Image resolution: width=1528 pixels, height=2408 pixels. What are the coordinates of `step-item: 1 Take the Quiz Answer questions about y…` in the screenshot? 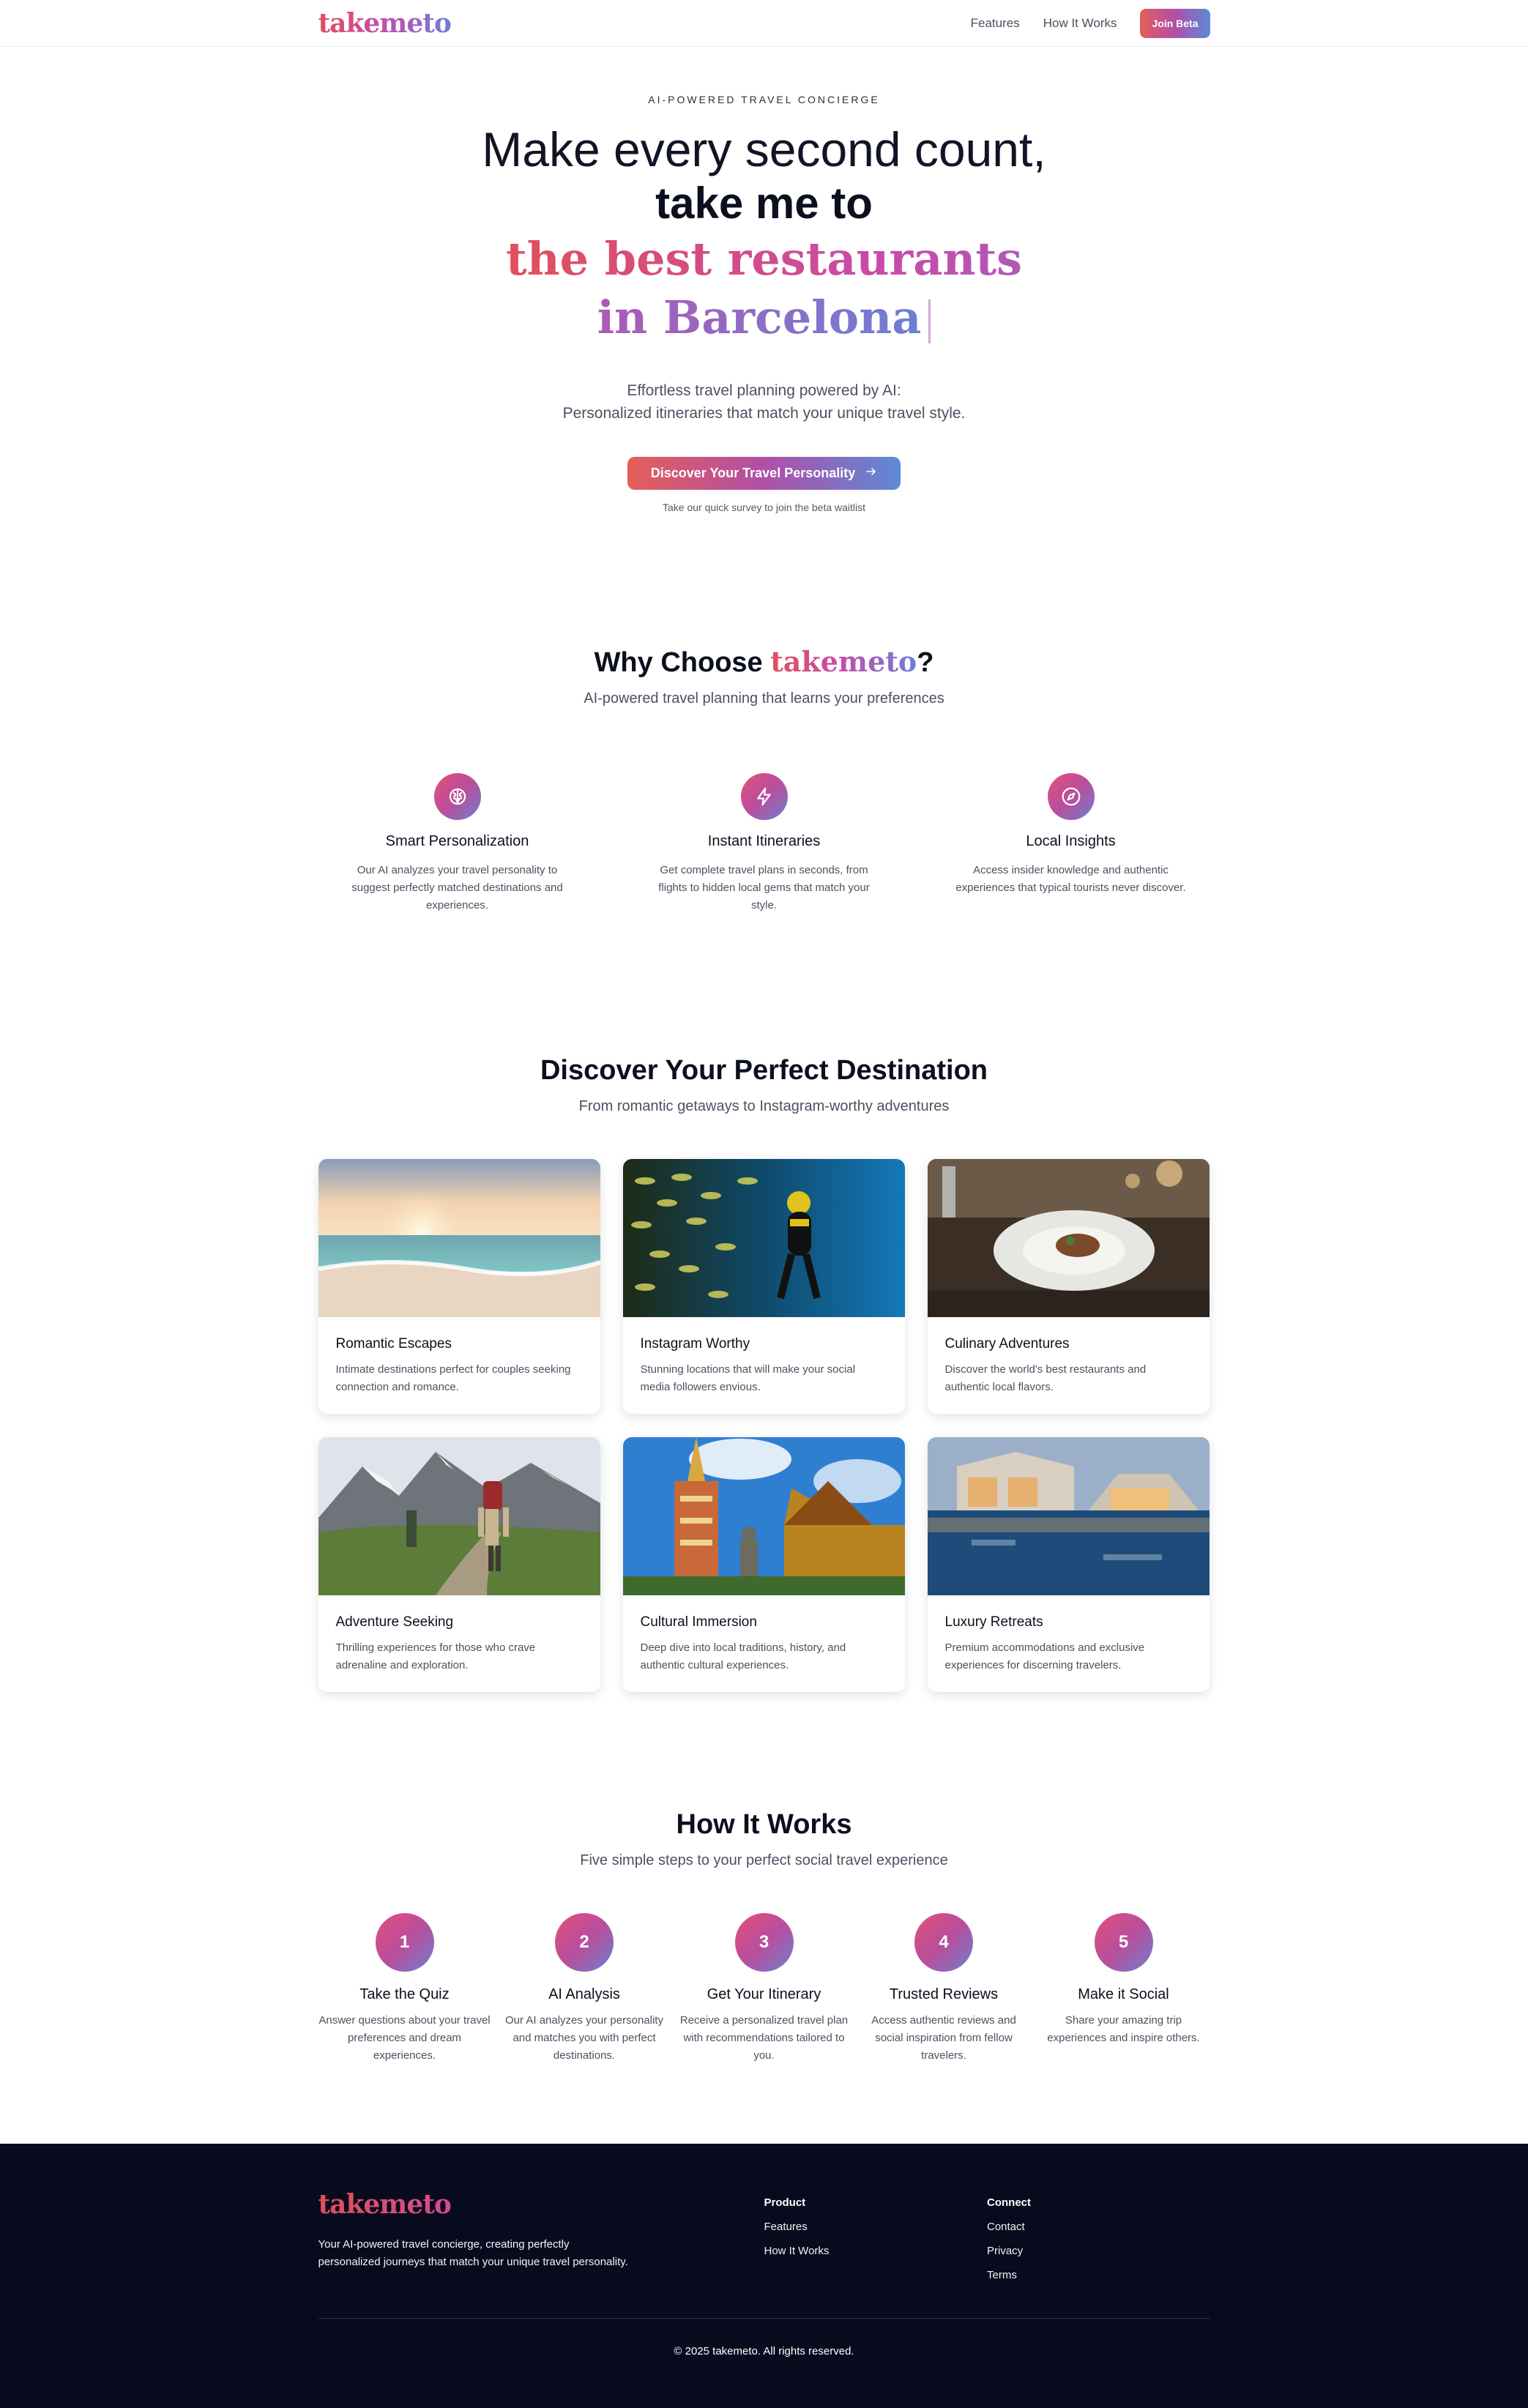 It's located at (404, 1989).